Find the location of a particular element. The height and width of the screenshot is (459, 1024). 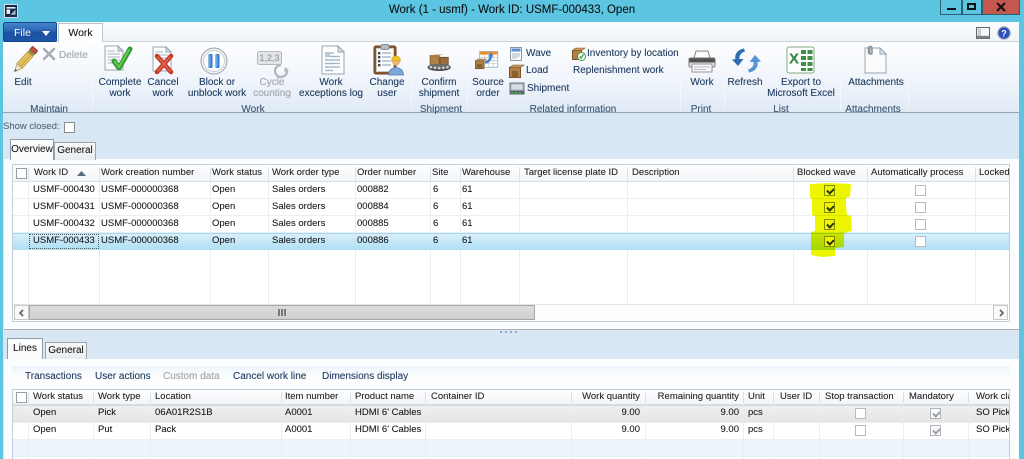

svg-text: 1,2,3 is located at coordinates (269, 58).